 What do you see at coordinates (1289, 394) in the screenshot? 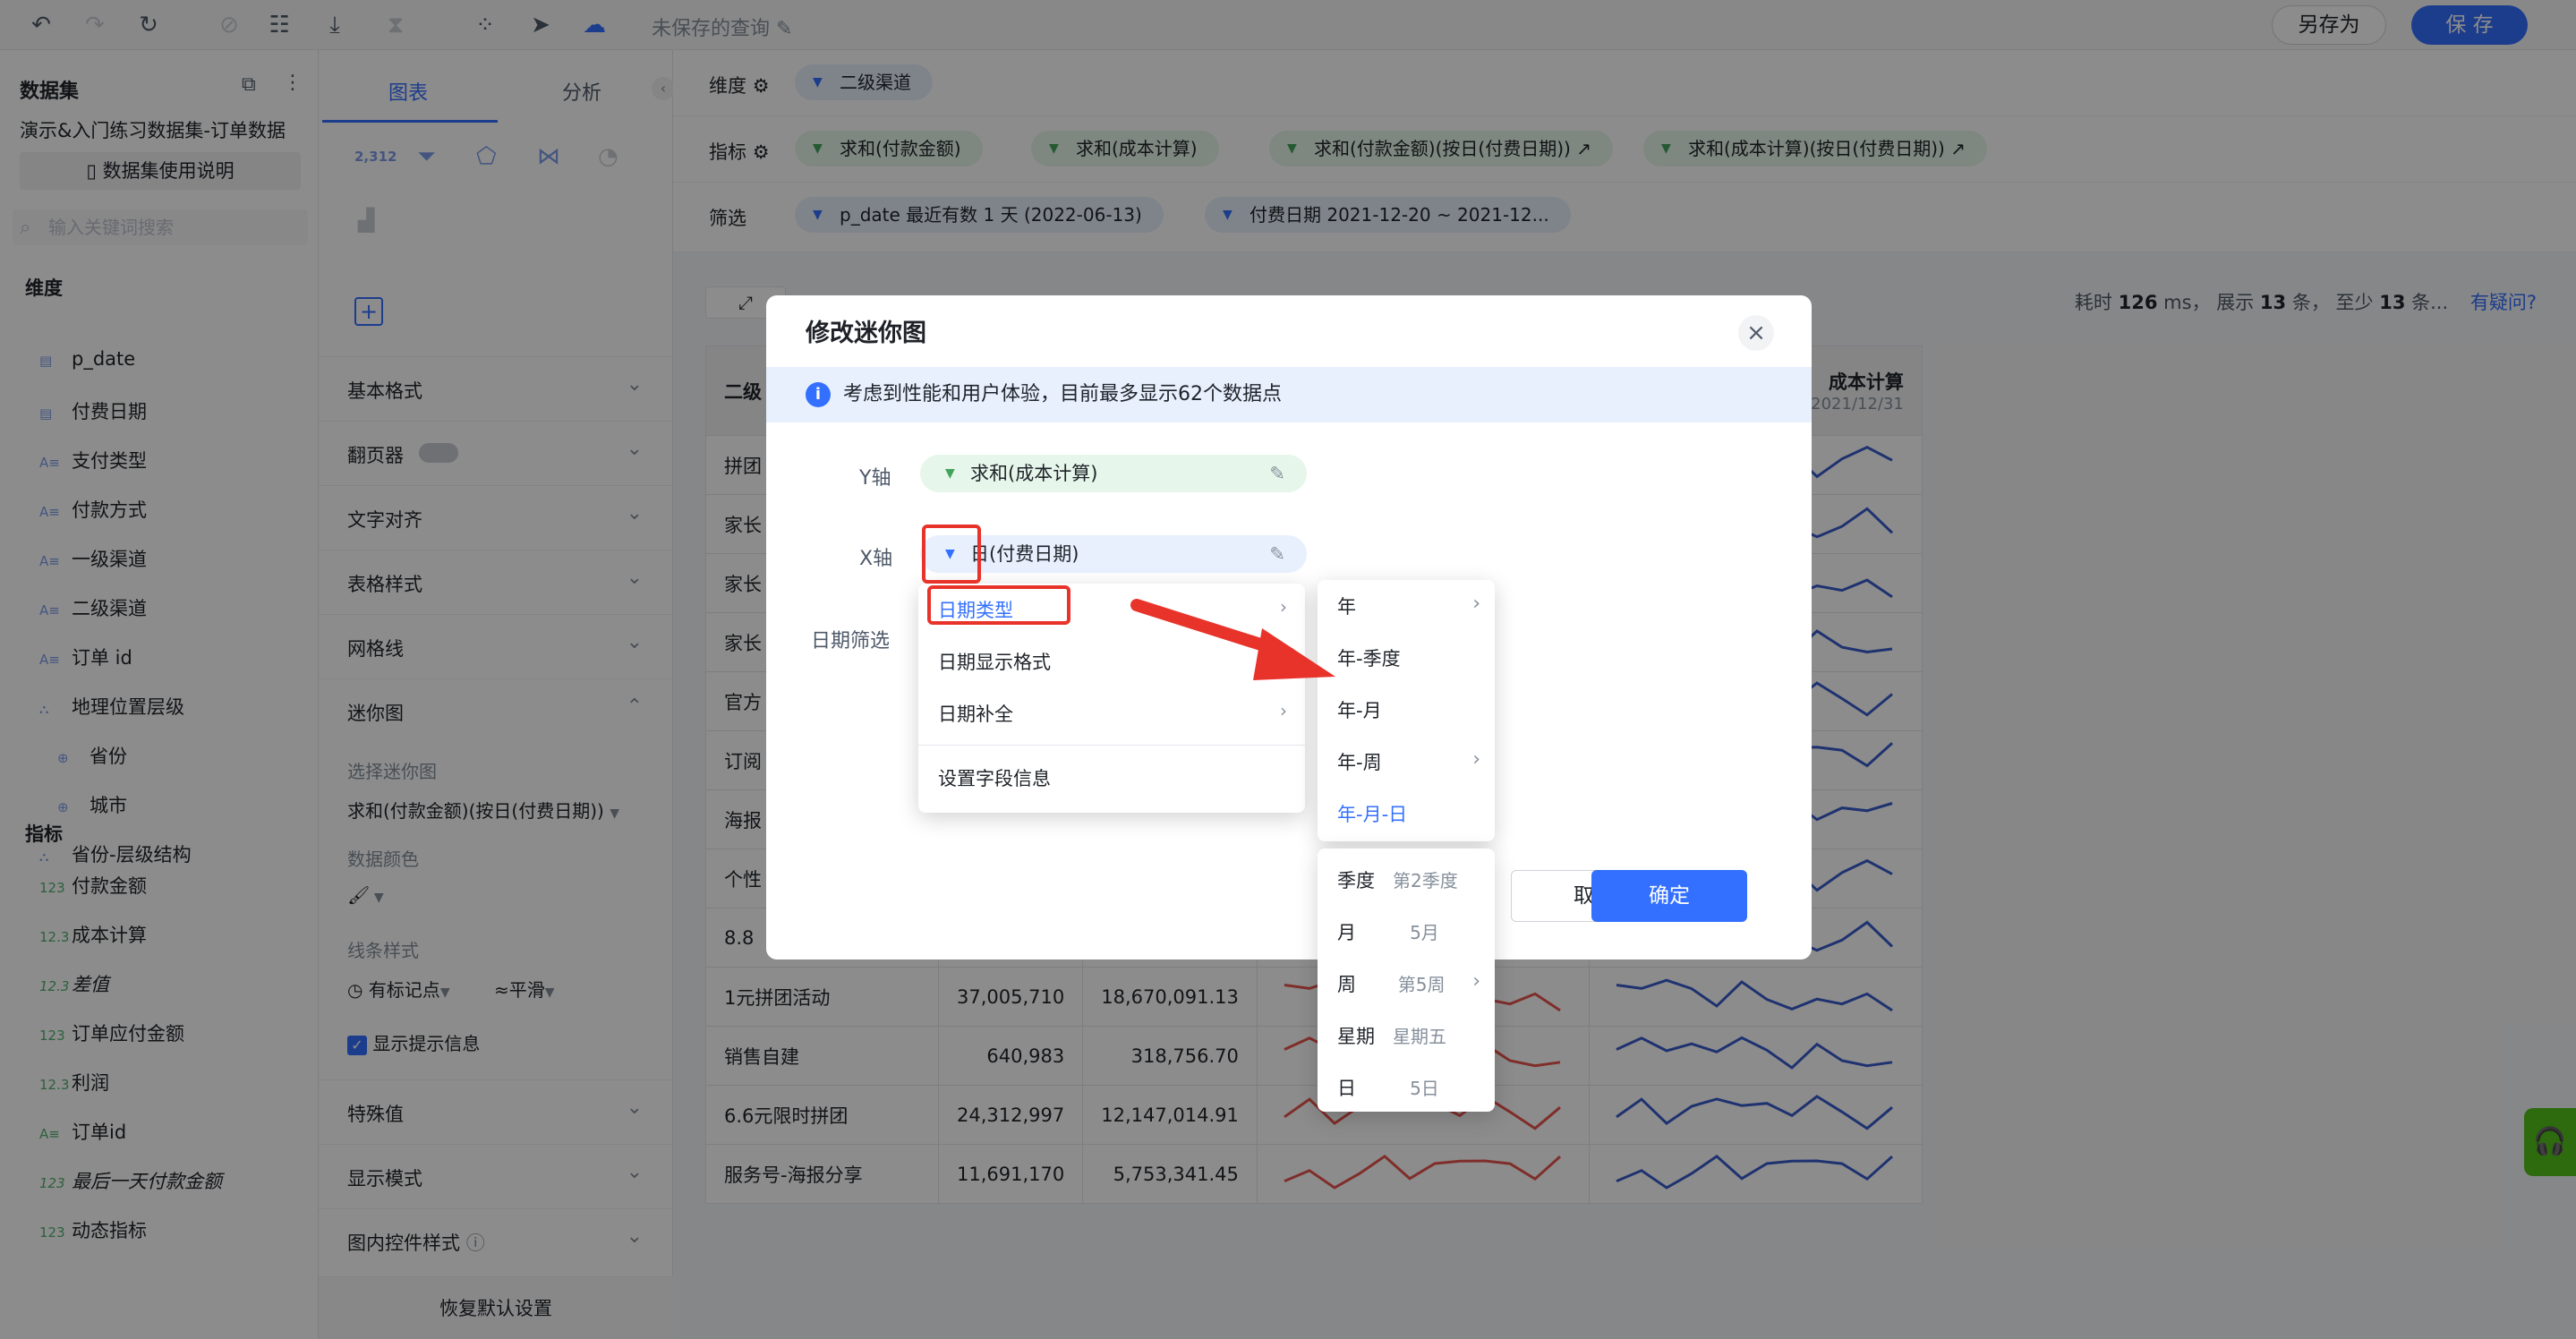
I see `notice-banner: i 考虑到性能和用户体验，目前最多显示62个数据点` at bounding box center [1289, 394].